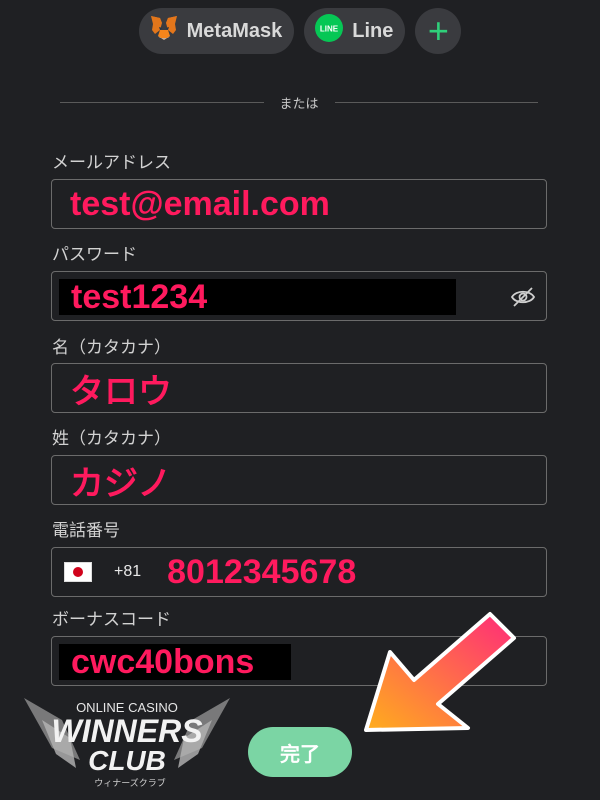 The image size is (600, 800). What do you see at coordinates (299, 388) in the screenshot?
I see `first-name-field: タロウ` at bounding box center [299, 388].